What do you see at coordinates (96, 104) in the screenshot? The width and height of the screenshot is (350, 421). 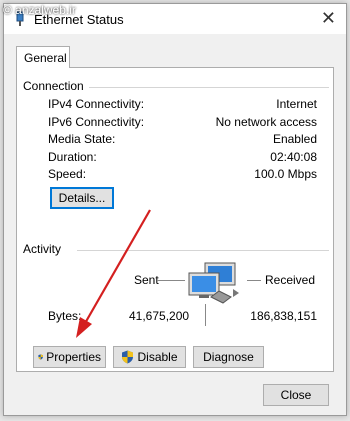 I see `ipv4-label: IPv4 Connectivity:` at bounding box center [96, 104].